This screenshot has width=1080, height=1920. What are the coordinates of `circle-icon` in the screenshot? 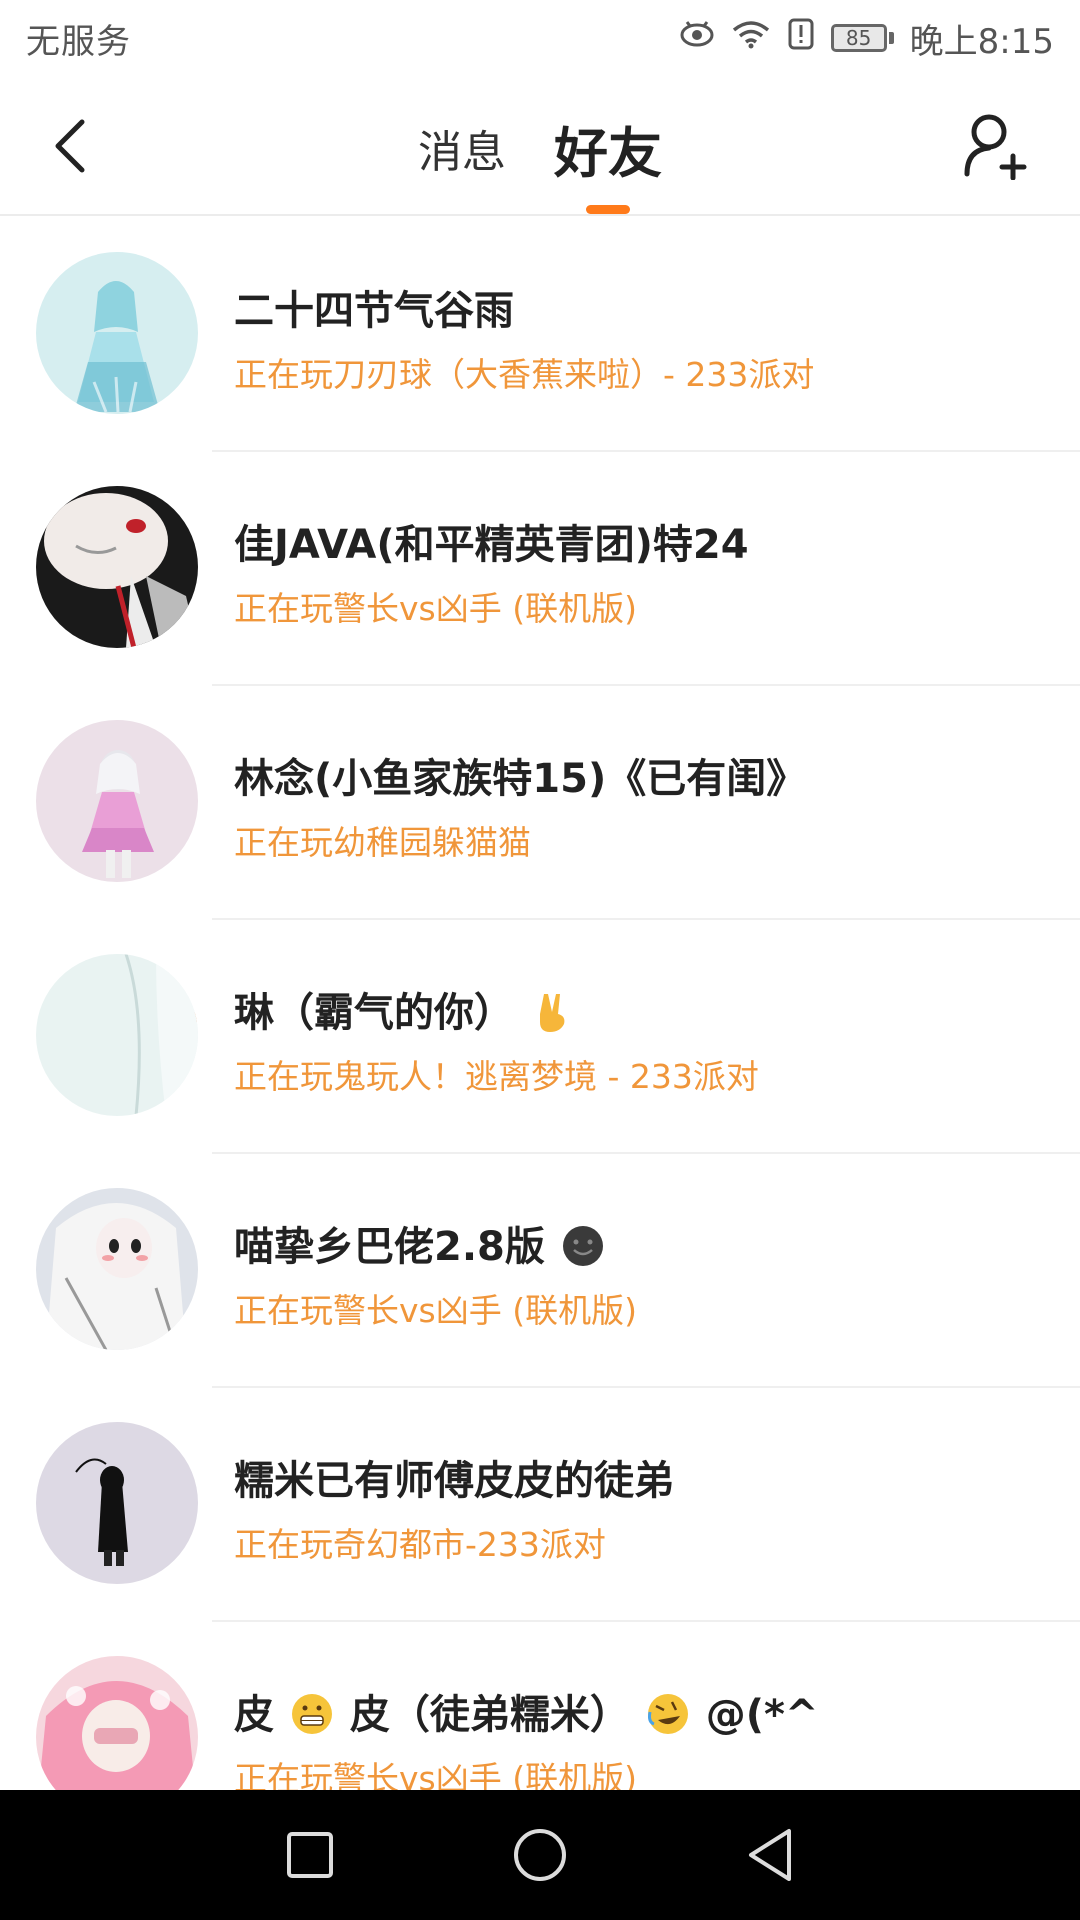 It's located at (540, 1855).